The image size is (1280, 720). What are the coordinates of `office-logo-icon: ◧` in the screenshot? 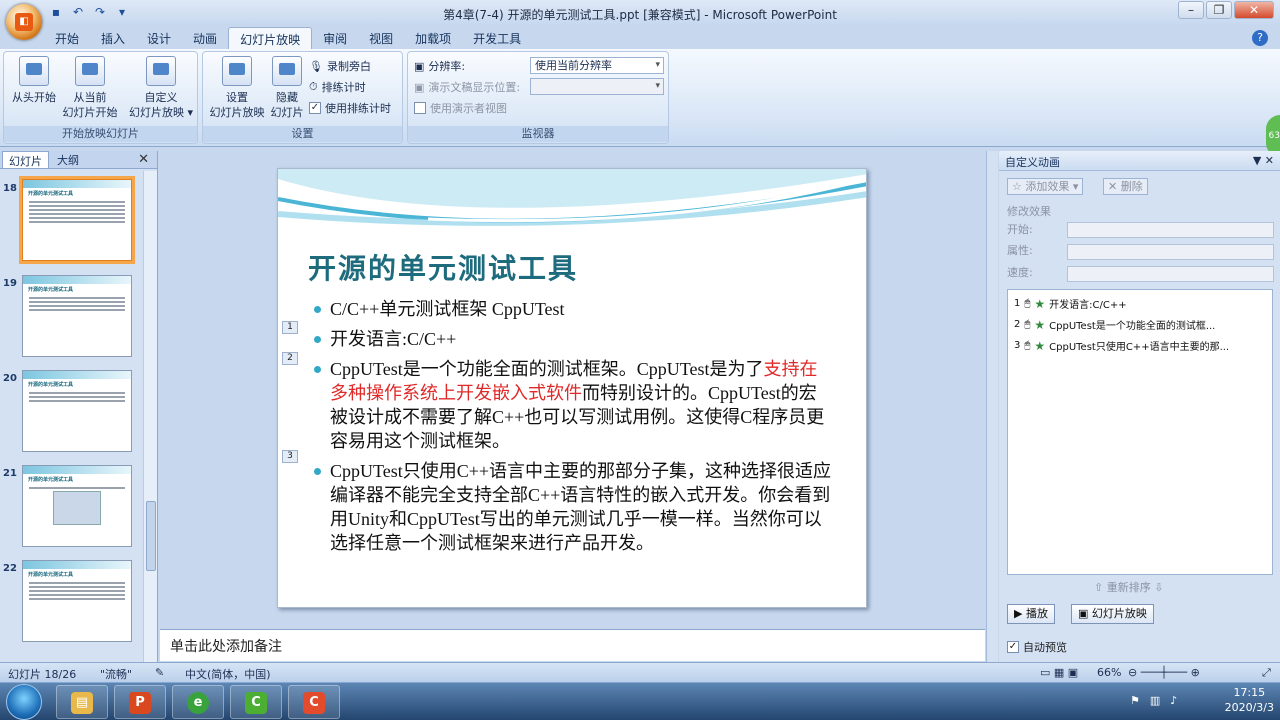 It's located at (24, 22).